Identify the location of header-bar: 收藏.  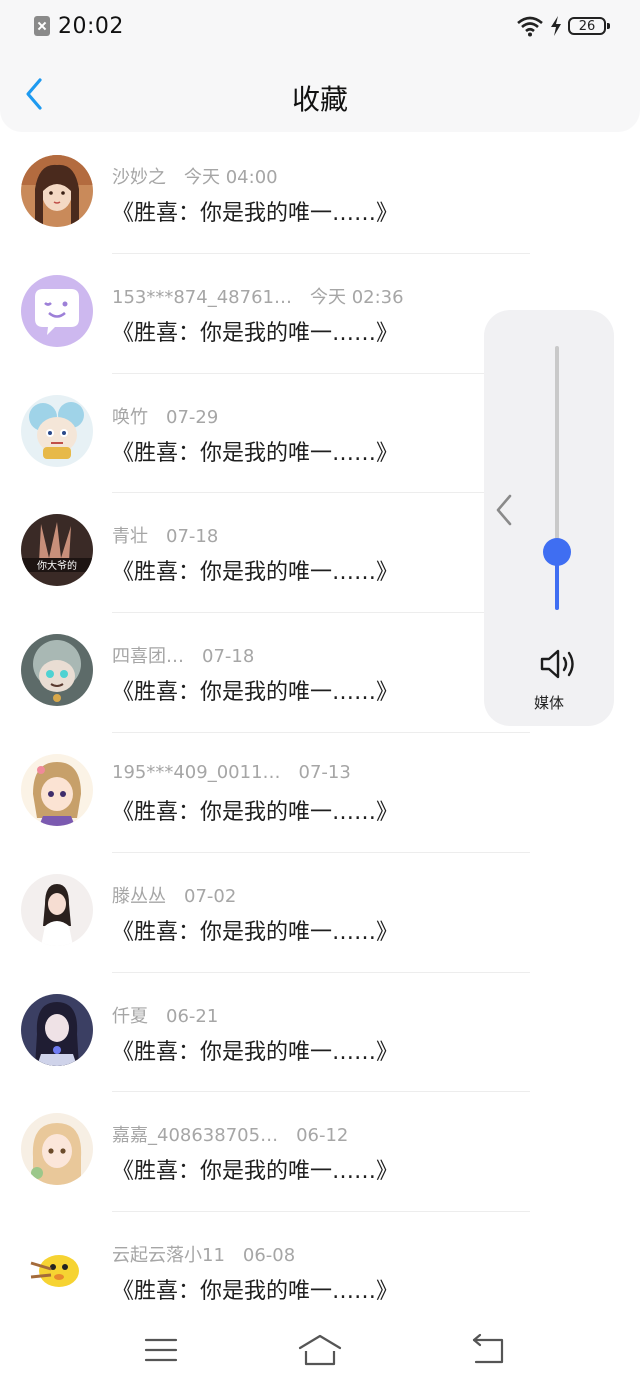
(320, 92).